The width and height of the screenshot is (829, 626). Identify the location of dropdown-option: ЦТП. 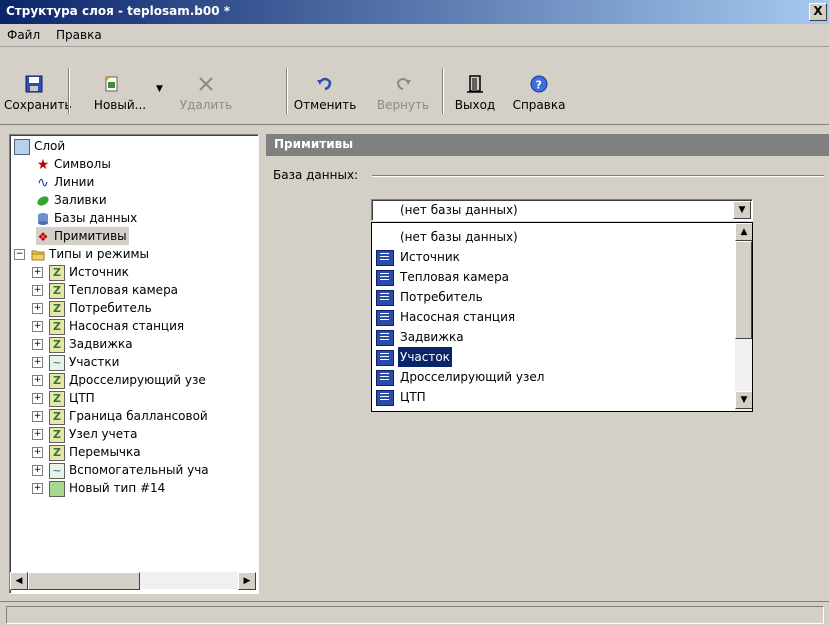
(552, 397).